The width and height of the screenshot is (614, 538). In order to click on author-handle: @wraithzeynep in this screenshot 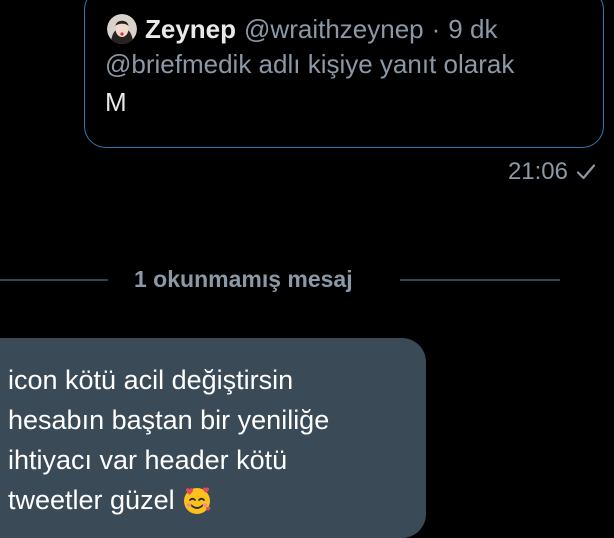, I will do `click(334, 29)`.